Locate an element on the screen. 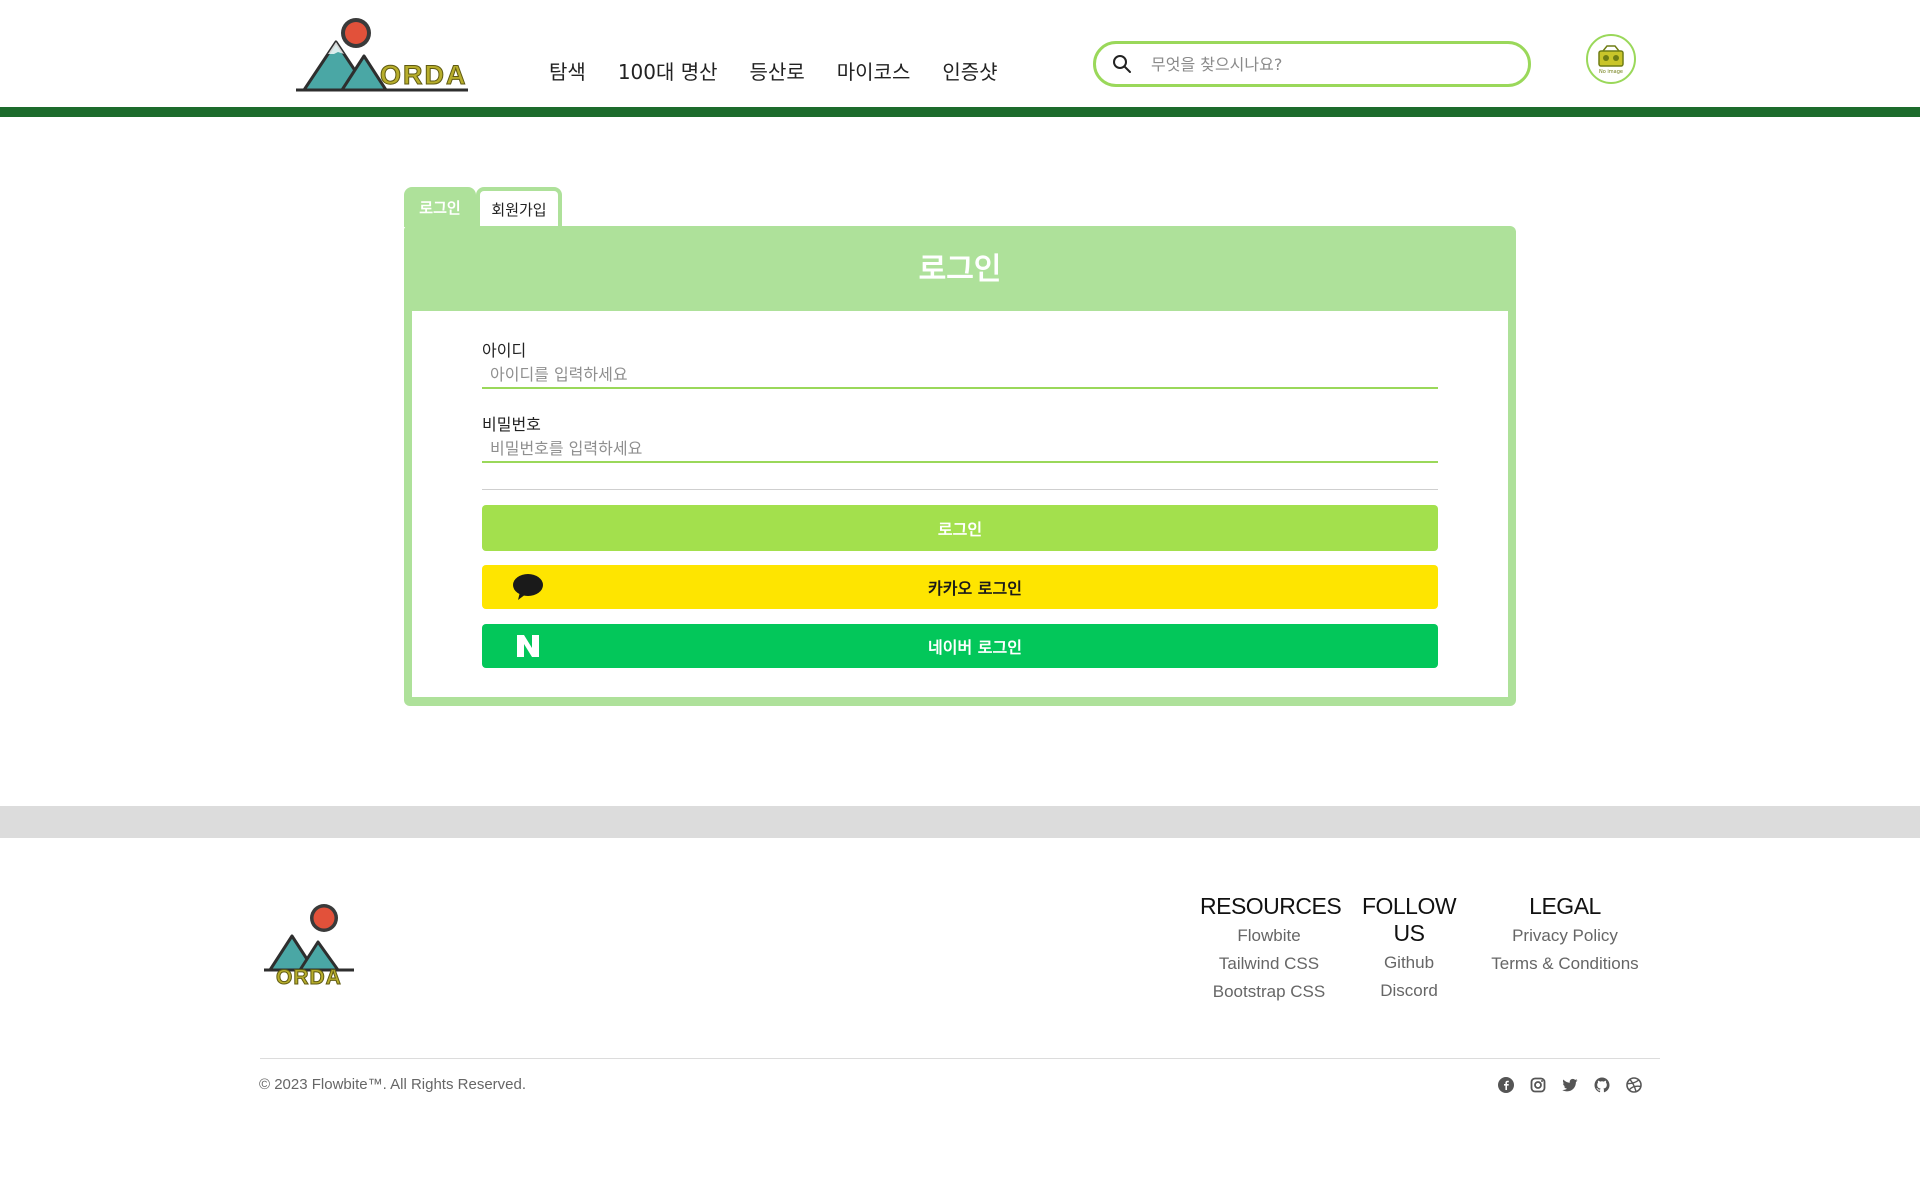  dribbble-icon is located at coordinates (1634, 1085).